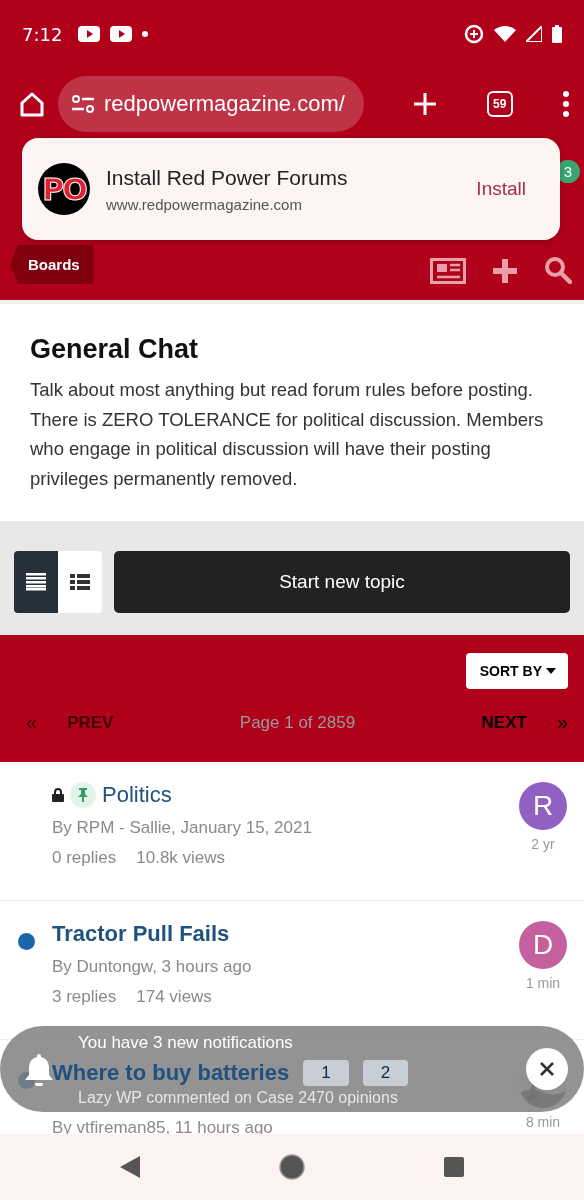  Describe the element at coordinates (292, 1167) in the screenshot. I see `home-nav-icon` at that location.